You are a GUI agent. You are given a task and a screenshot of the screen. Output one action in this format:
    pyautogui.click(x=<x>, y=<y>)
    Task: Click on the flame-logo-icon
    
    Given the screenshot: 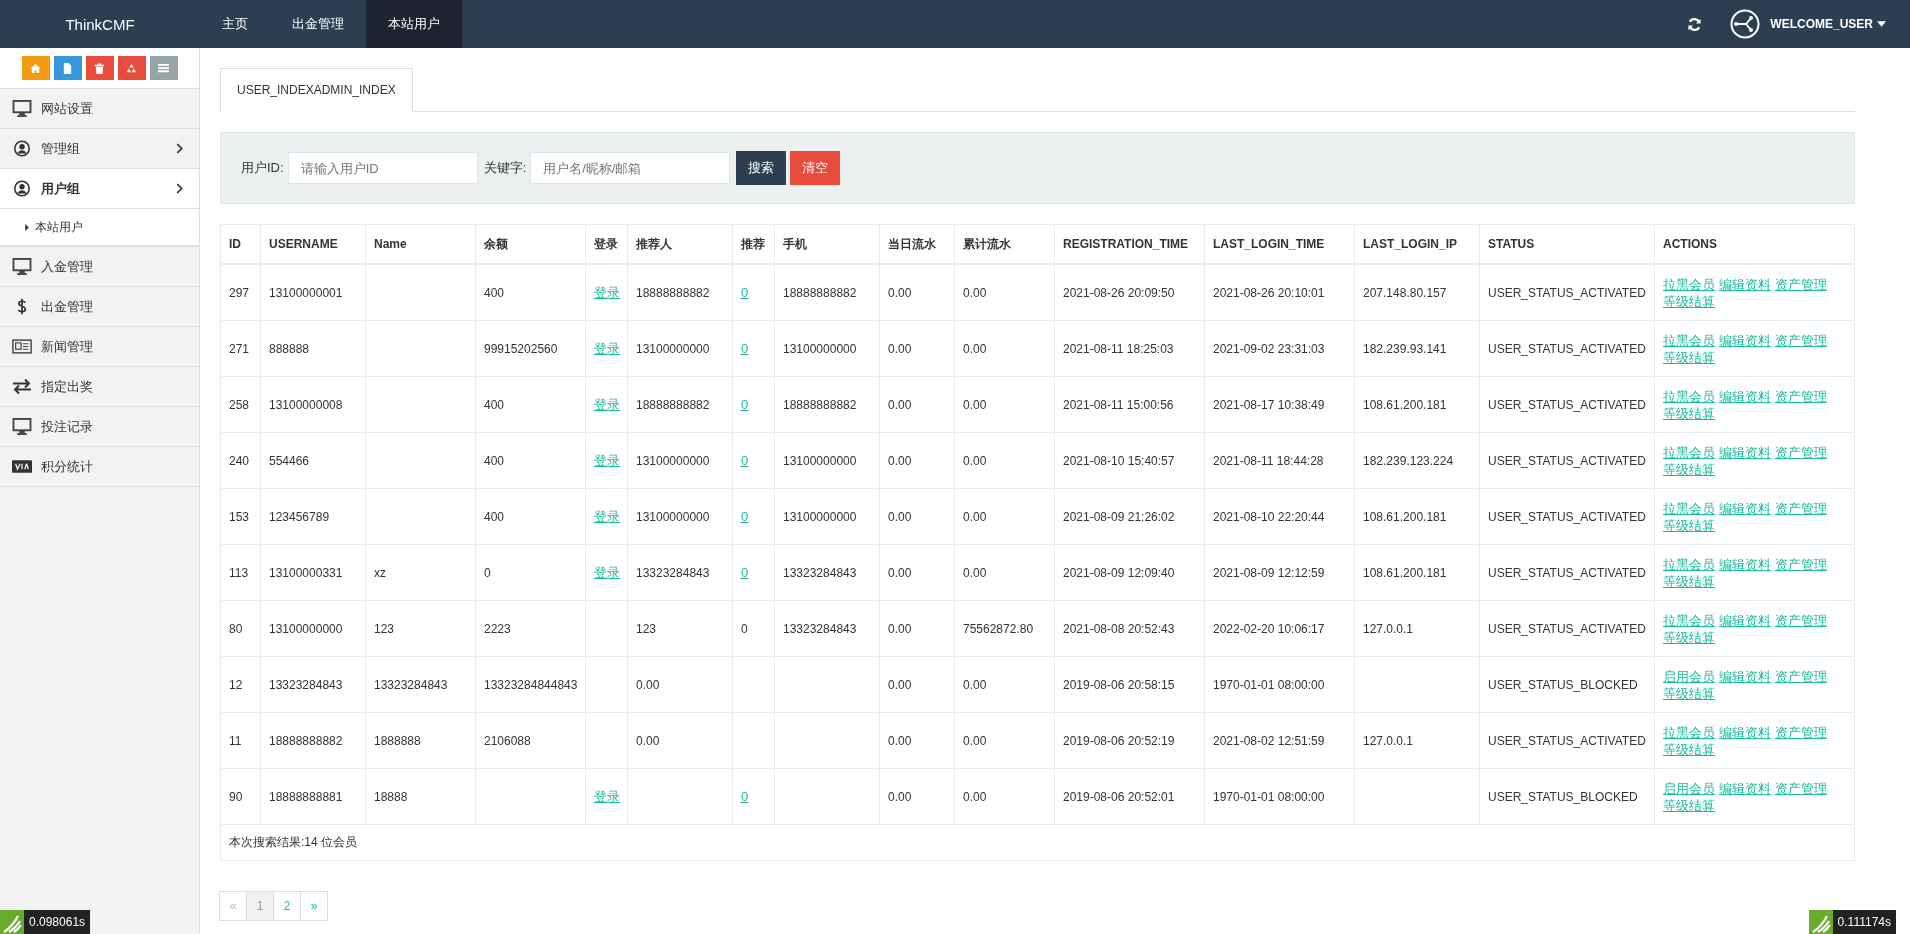 What is the action you would take?
    pyautogui.click(x=12, y=922)
    